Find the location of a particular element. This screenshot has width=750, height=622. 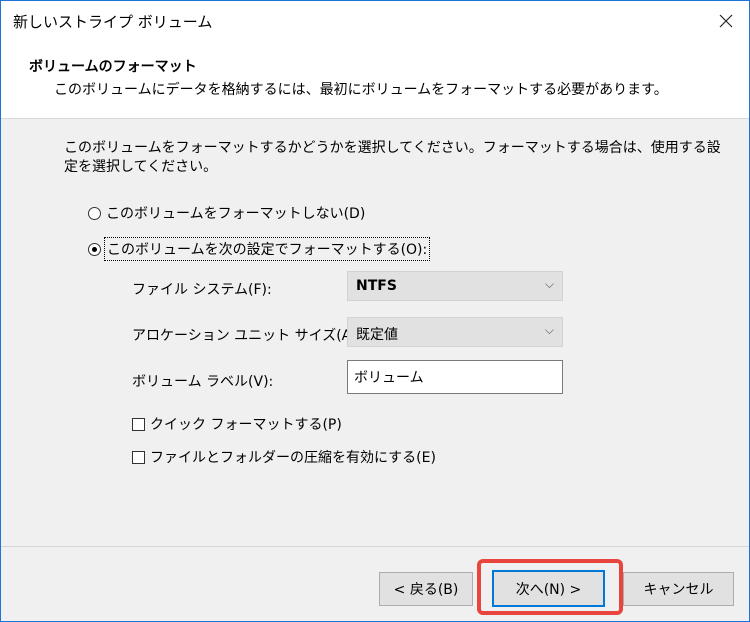

quick-format-checkbox is located at coordinates (138, 424).